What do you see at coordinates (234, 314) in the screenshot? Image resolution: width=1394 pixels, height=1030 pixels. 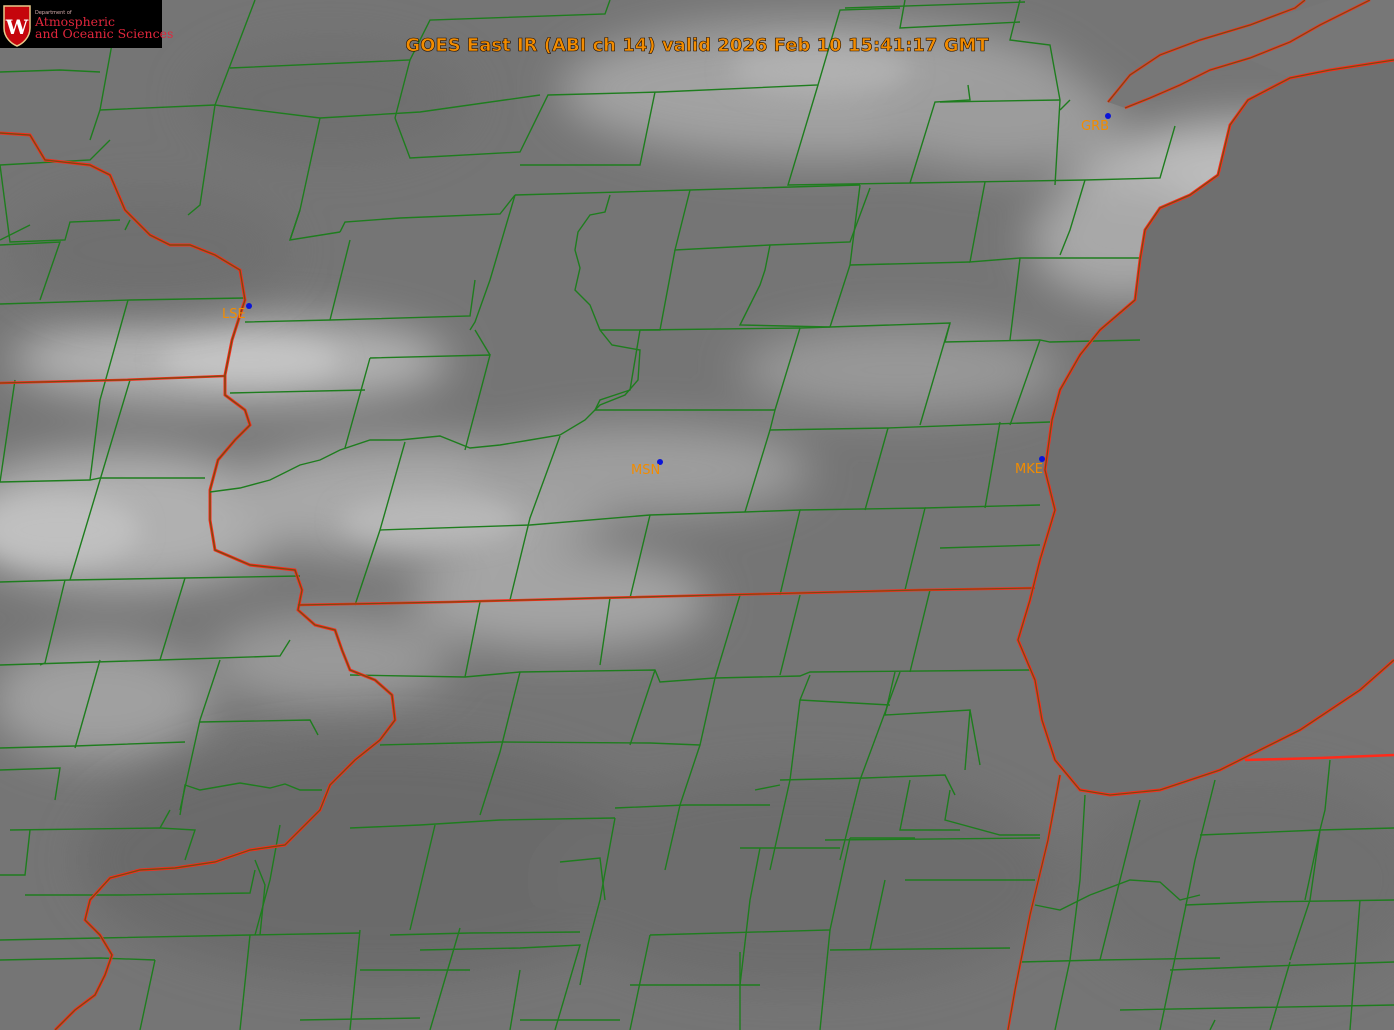 I see `station-label: LSE` at bounding box center [234, 314].